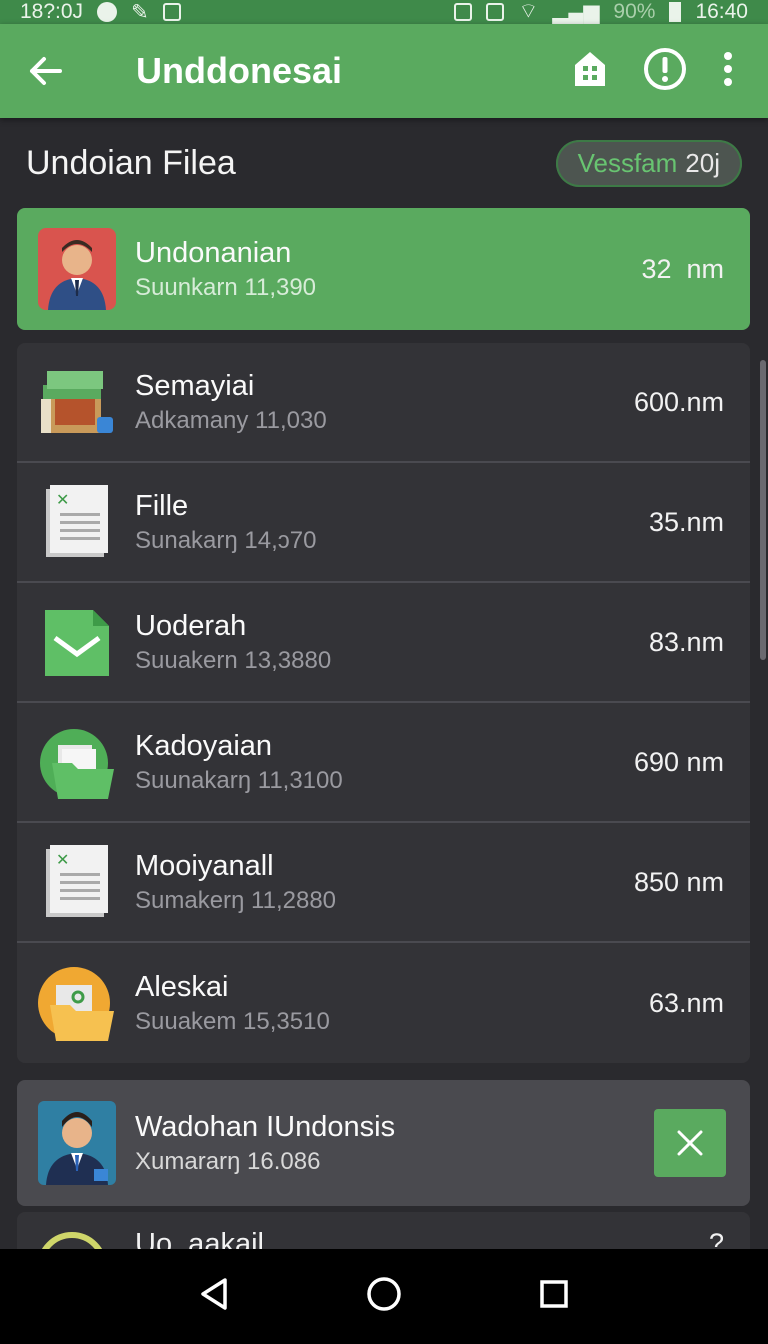 The height and width of the screenshot is (1344, 768). I want to click on battery-percent: 90%, so click(634, 11).